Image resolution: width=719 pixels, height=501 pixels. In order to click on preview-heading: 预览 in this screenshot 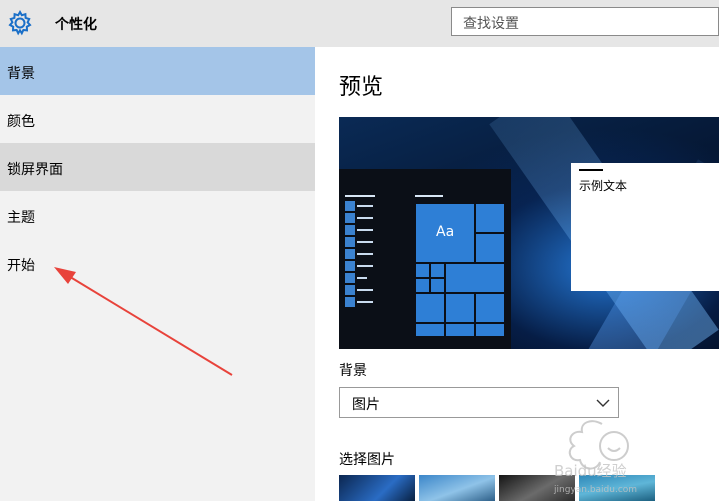, I will do `click(361, 87)`.